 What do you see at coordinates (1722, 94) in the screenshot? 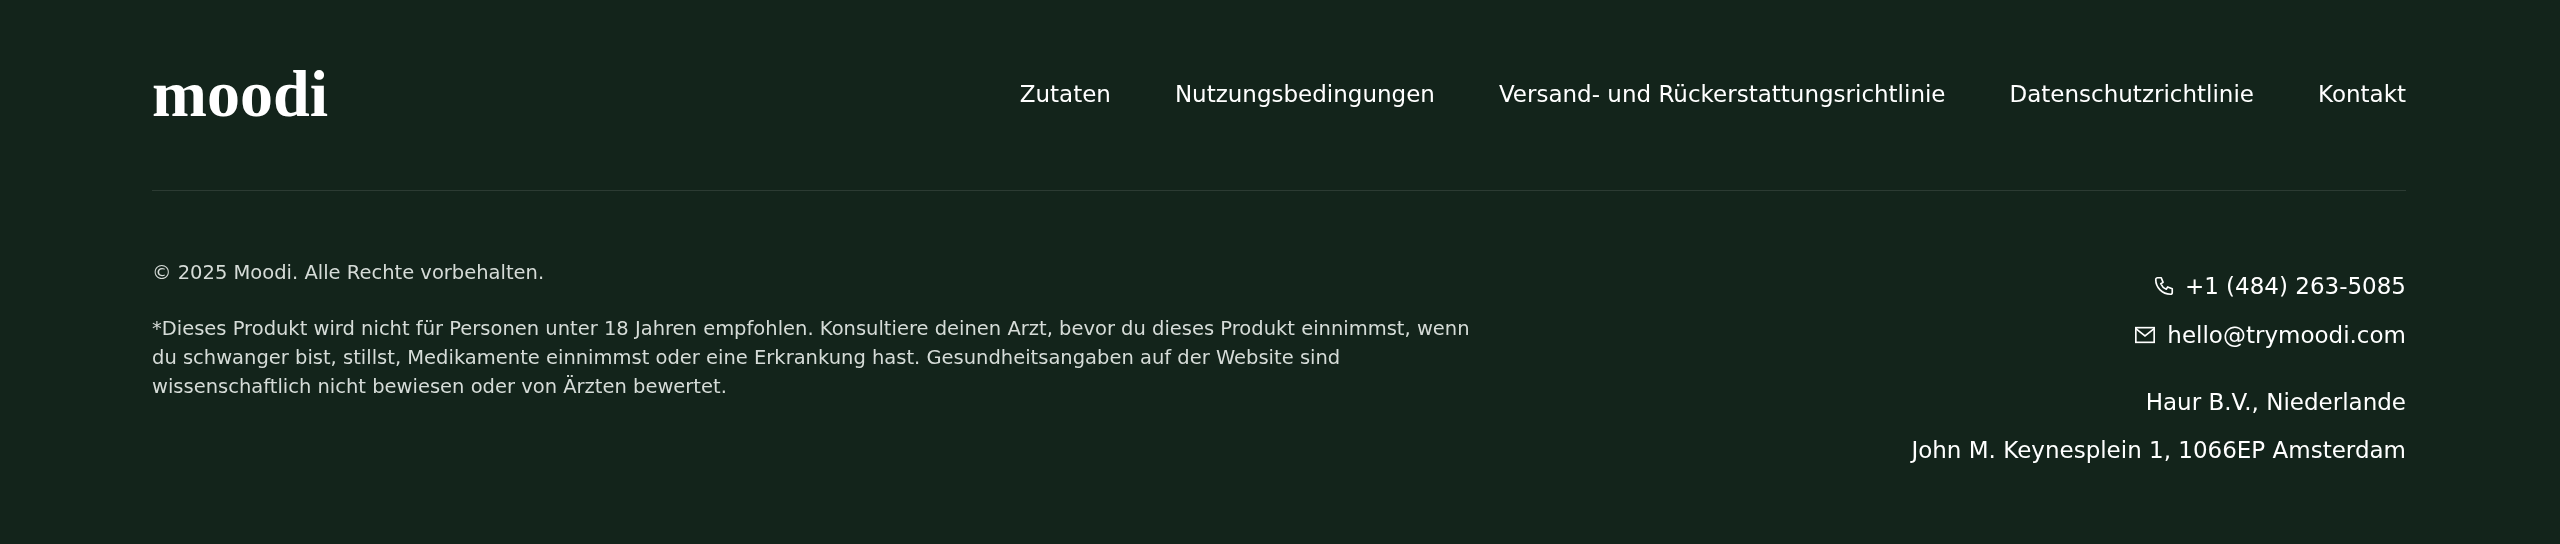
I see `nav-link: Versand- und Rückerstattungsrichtlinie` at bounding box center [1722, 94].